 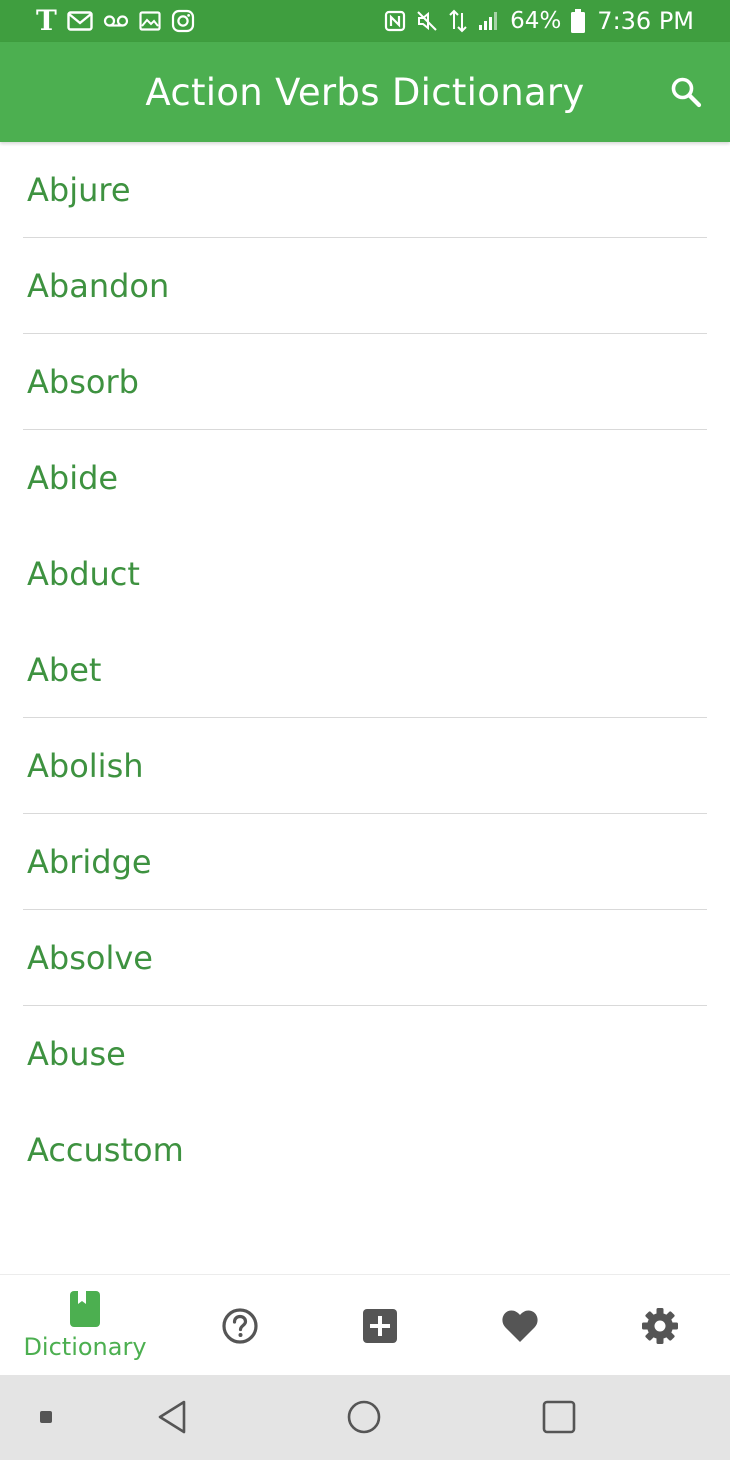 I want to click on search-icon, so click(x=686, y=92).